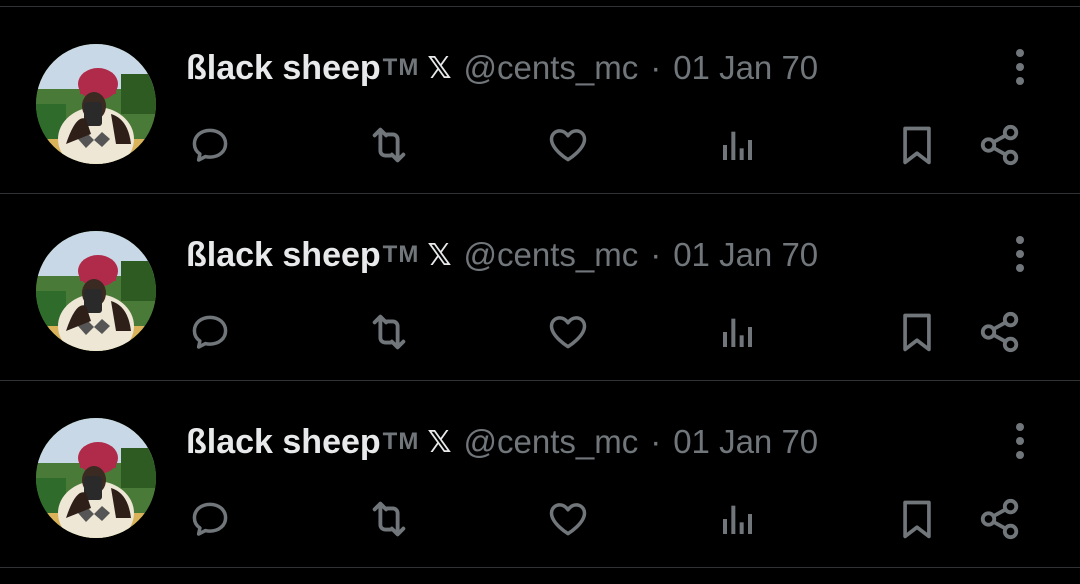  Describe the element at coordinates (540, 567) in the screenshot. I see `post-divider` at that location.